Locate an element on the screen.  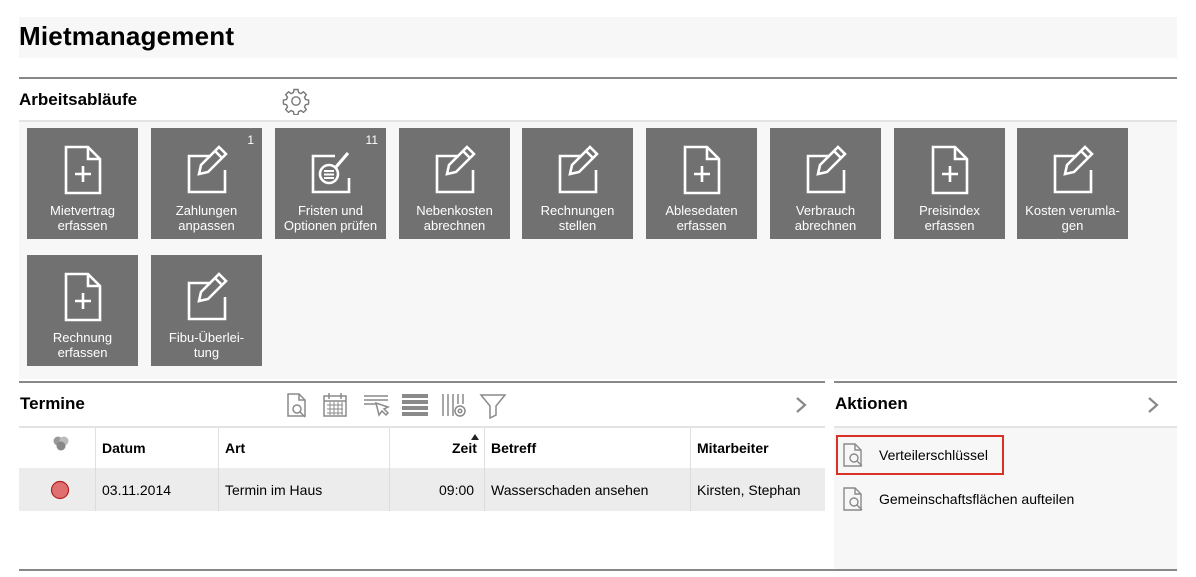
cell-zeit: 09:00 is located at coordinates (457, 490).